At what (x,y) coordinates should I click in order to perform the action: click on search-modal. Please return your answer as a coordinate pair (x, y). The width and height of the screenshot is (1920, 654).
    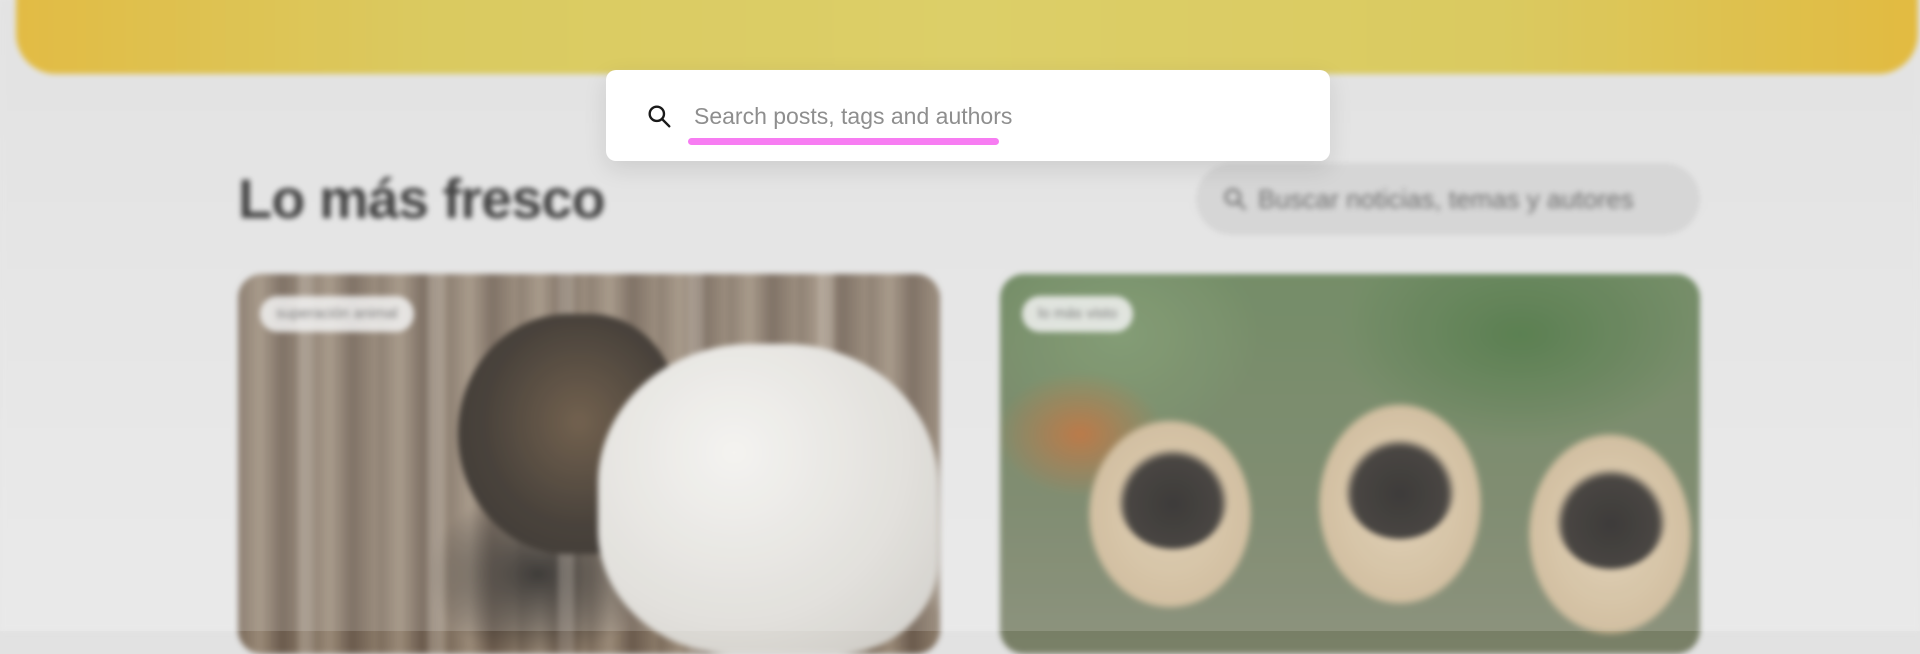
    Looking at the image, I should click on (968, 115).